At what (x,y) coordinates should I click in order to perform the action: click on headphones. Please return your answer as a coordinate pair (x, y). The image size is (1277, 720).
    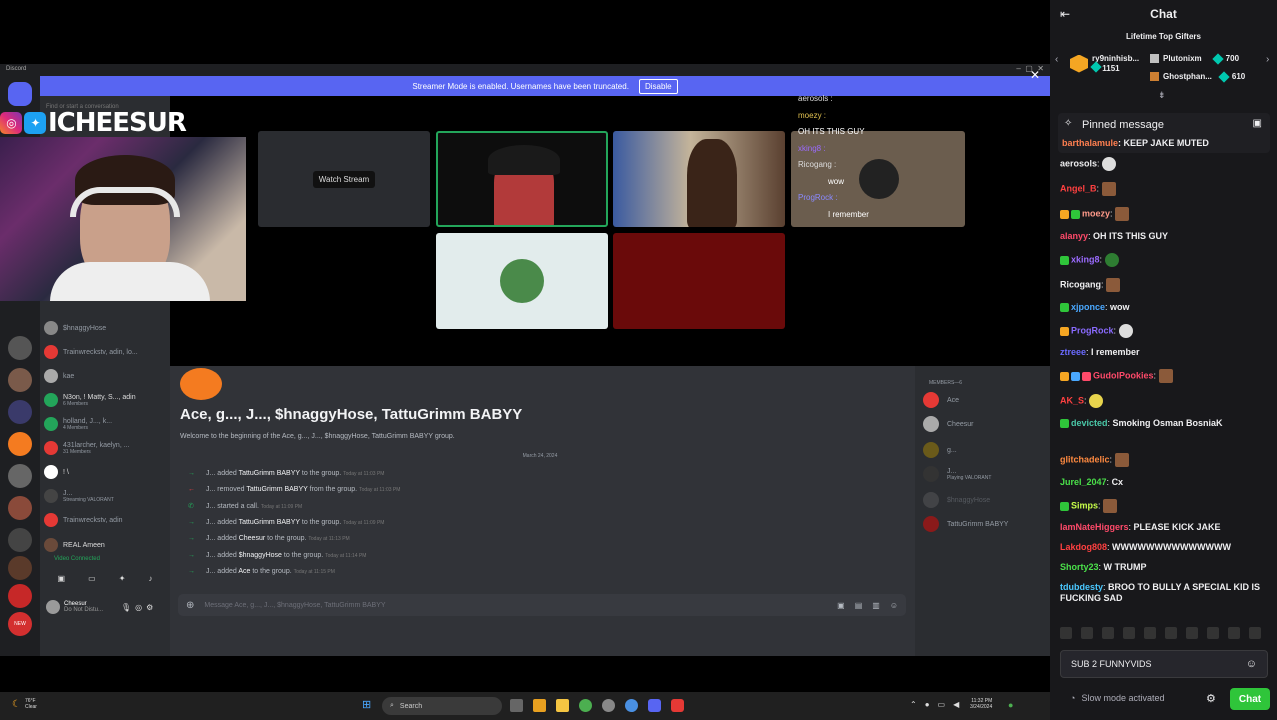
    Looking at the image, I should click on (125, 202).